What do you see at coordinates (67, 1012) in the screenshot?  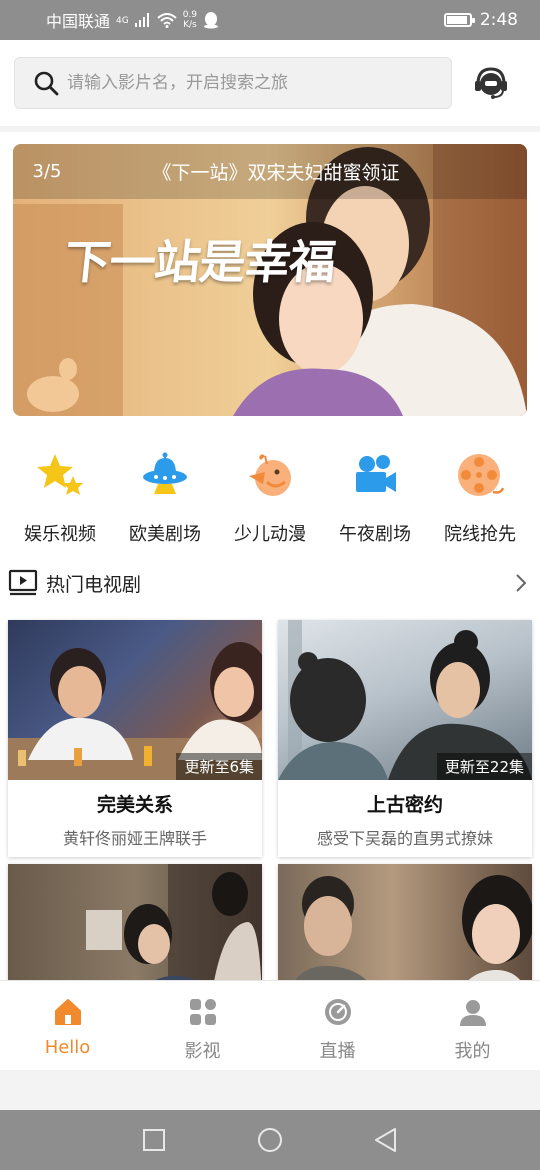 I see `home-icon` at bounding box center [67, 1012].